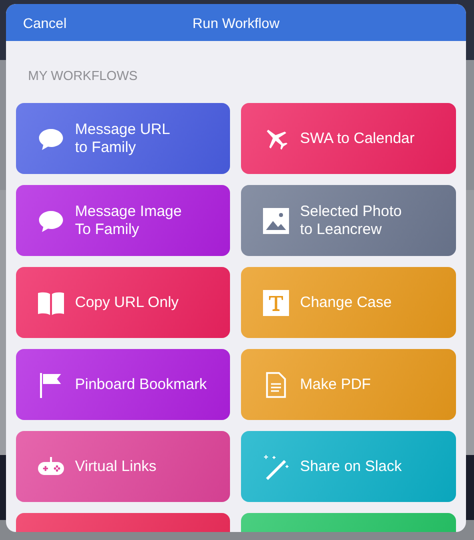 The image size is (474, 540). I want to click on image-icon, so click(276, 220).